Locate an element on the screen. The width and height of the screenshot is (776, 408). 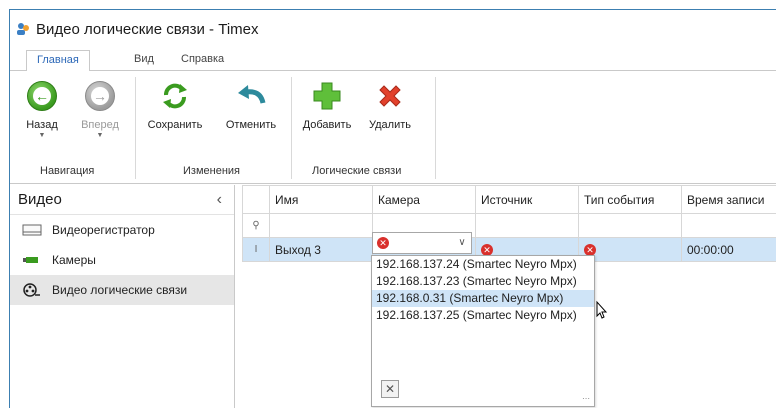
camera-icon is located at coordinates (32, 260).